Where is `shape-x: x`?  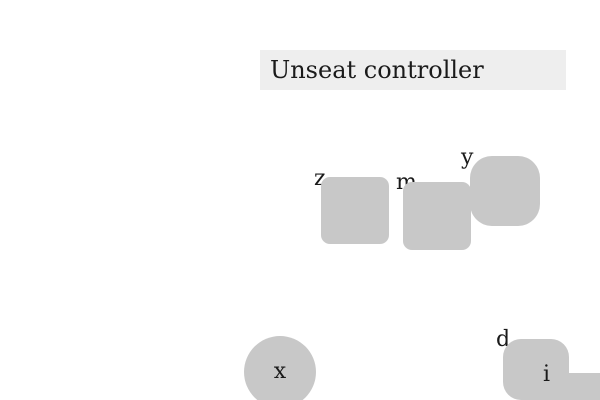 shape-x: x is located at coordinates (280, 368).